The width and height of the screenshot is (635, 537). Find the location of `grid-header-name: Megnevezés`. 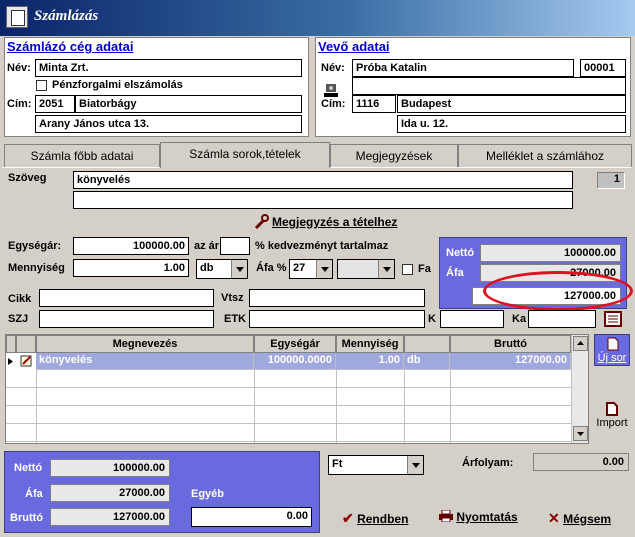

grid-header-name: Megnevezés is located at coordinates (145, 344).